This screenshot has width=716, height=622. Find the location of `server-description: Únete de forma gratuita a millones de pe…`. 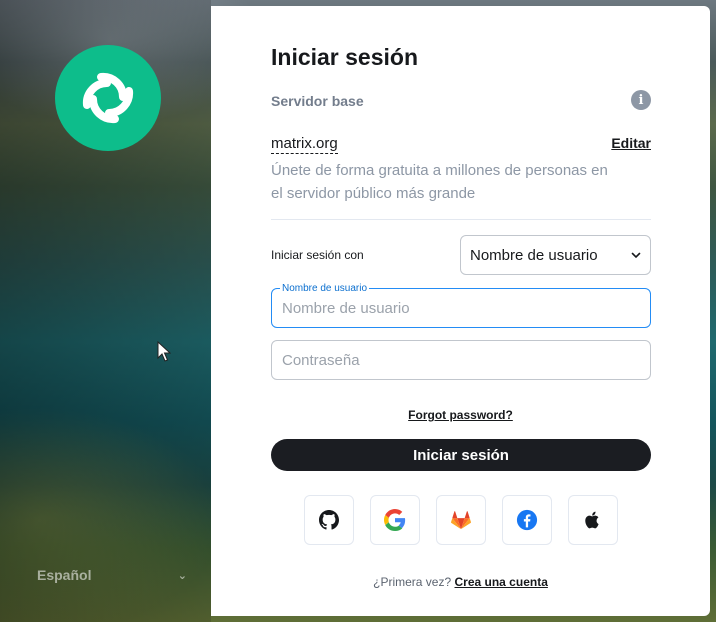

server-description: Únete de forma gratuita a millones de pe… is located at coordinates (439, 182).